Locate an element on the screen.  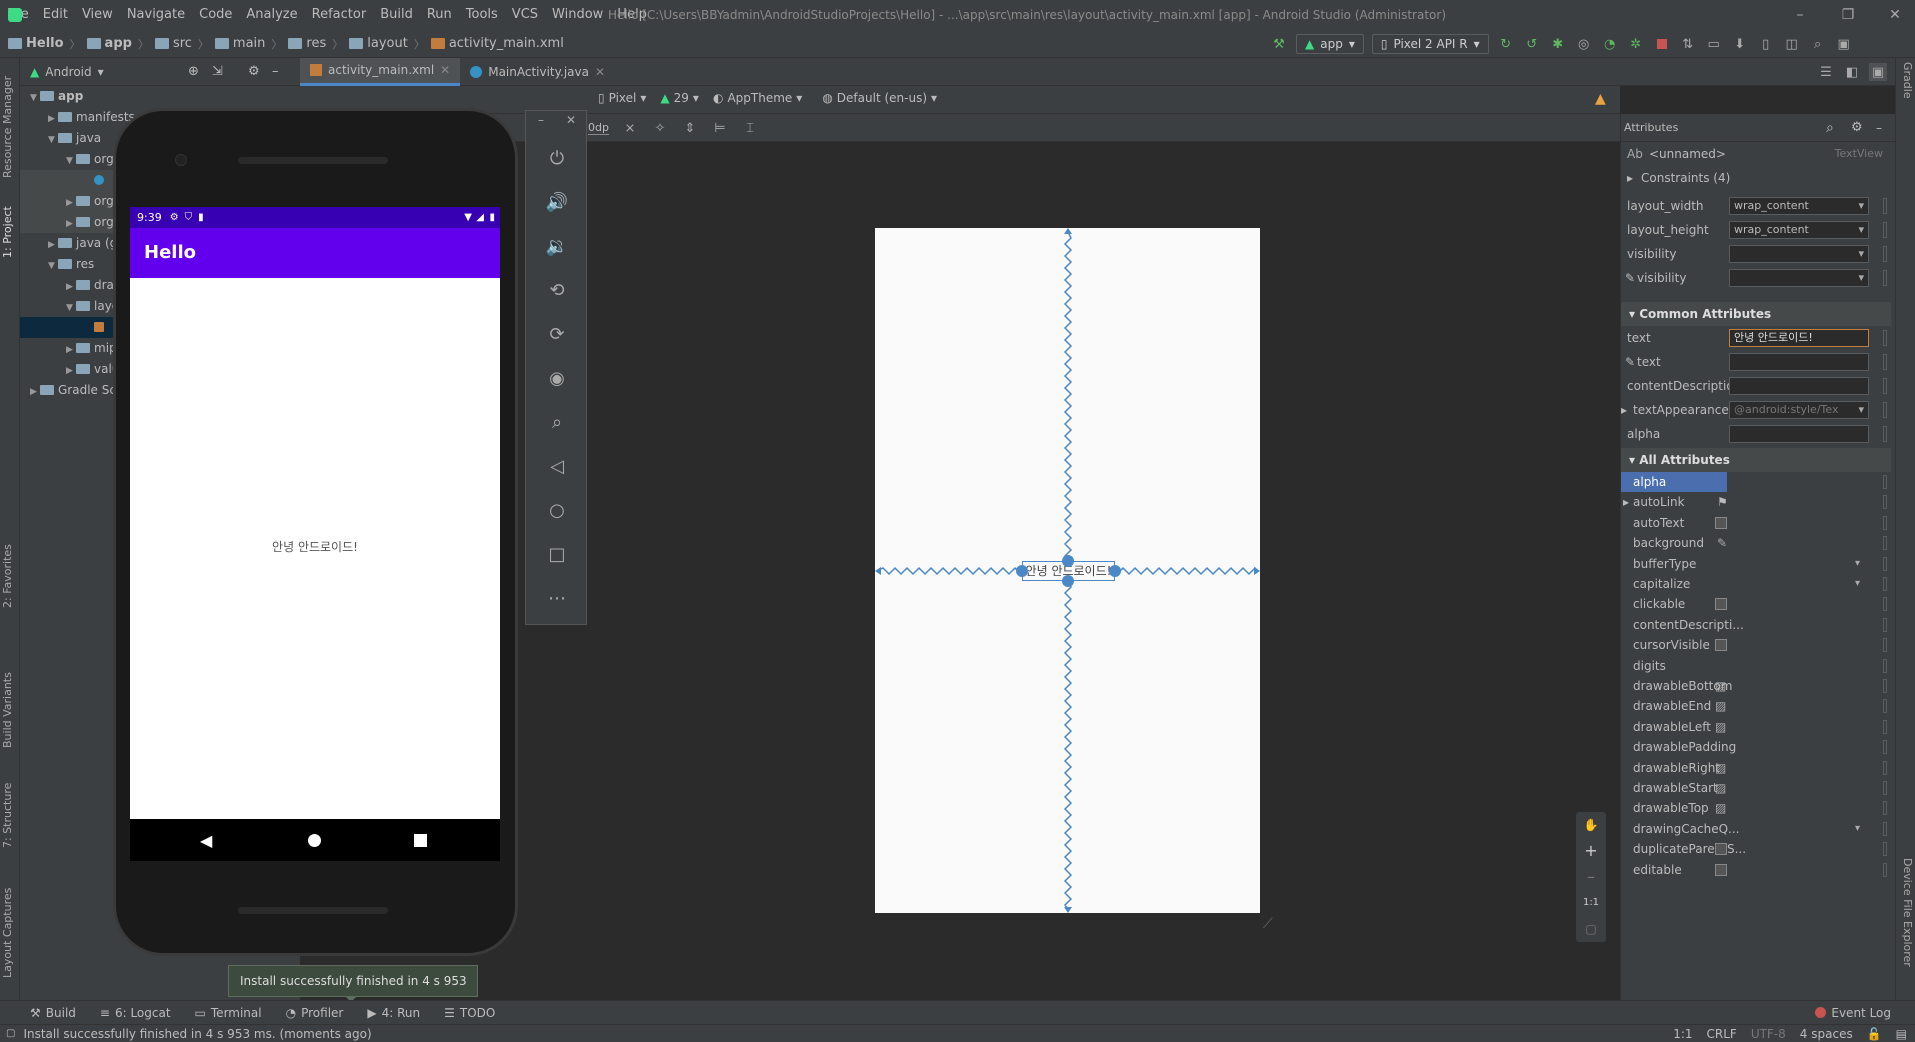
all-attributes-header: ▾ All Attributes is located at coordinates (1756, 460).